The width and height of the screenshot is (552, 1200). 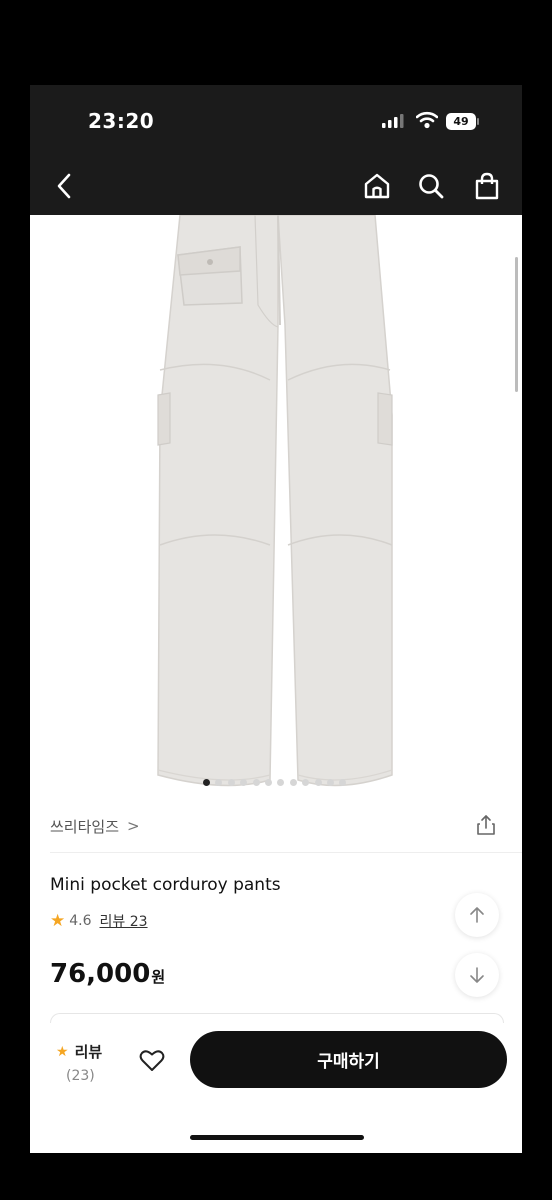 What do you see at coordinates (80, 1076) in the screenshot?
I see `review-count: (23)` at bounding box center [80, 1076].